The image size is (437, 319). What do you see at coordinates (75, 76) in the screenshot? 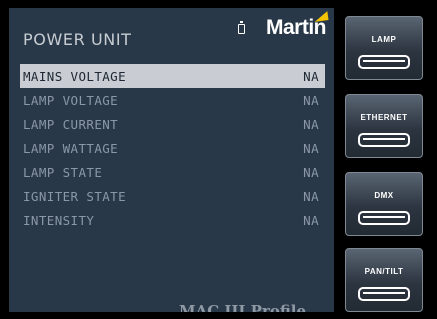
I see `list-item-label: MAINS VOLTAGE` at bounding box center [75, 76].